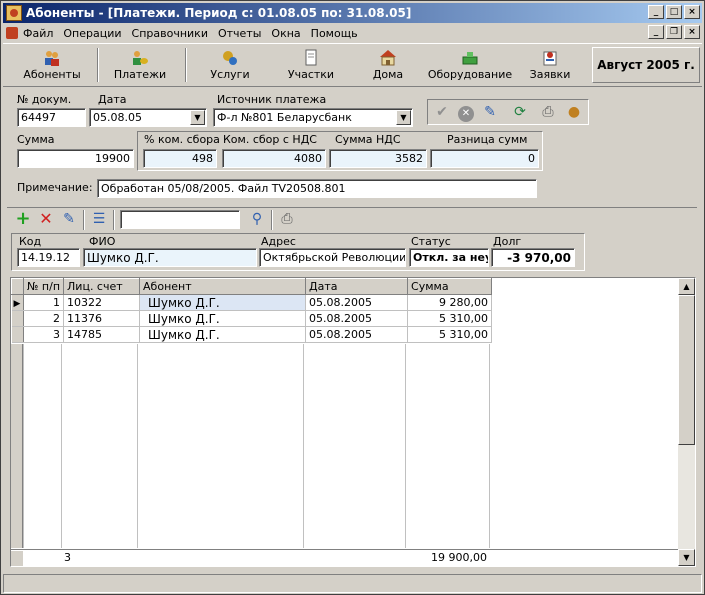  Describe the element at coordinates (646, 65) in the screenshot. I see `period-label: Август 2005 г.` at that location.